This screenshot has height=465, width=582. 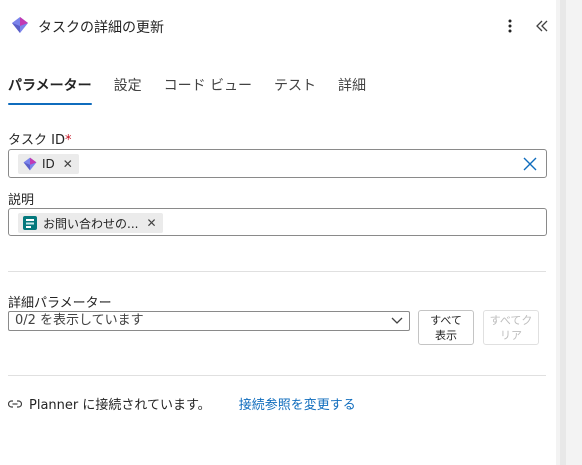 What do you see at coordinates (15, 403) in the screenshot?
I see `link-icon` at bounding box center [15, 403].